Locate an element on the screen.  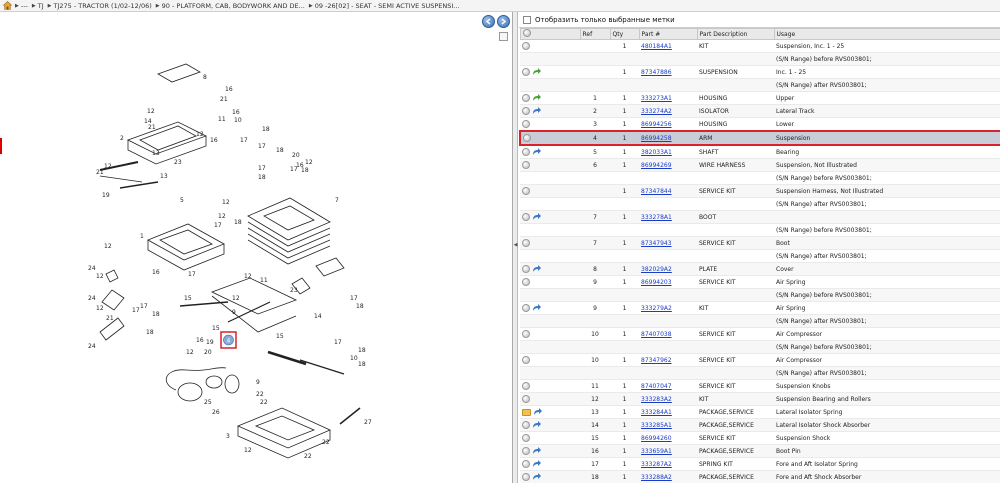
part-number-link: 333283A2 is located at coordinates (656, 399).